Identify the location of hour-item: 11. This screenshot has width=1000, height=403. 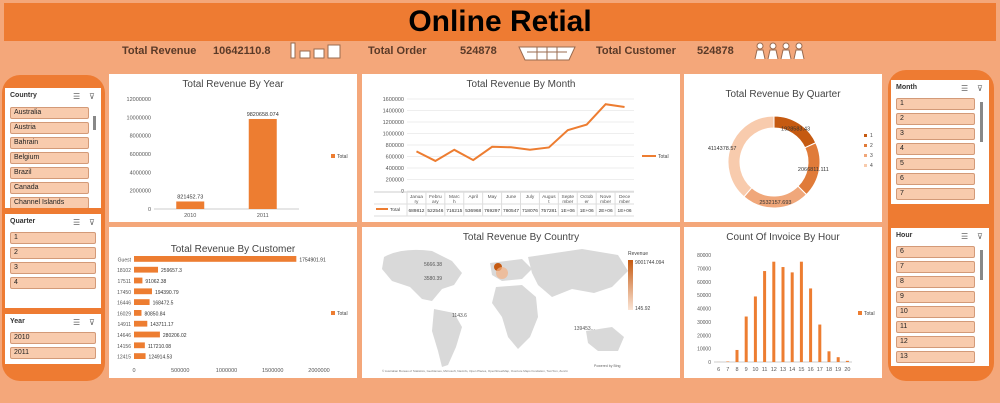
(935, 327).